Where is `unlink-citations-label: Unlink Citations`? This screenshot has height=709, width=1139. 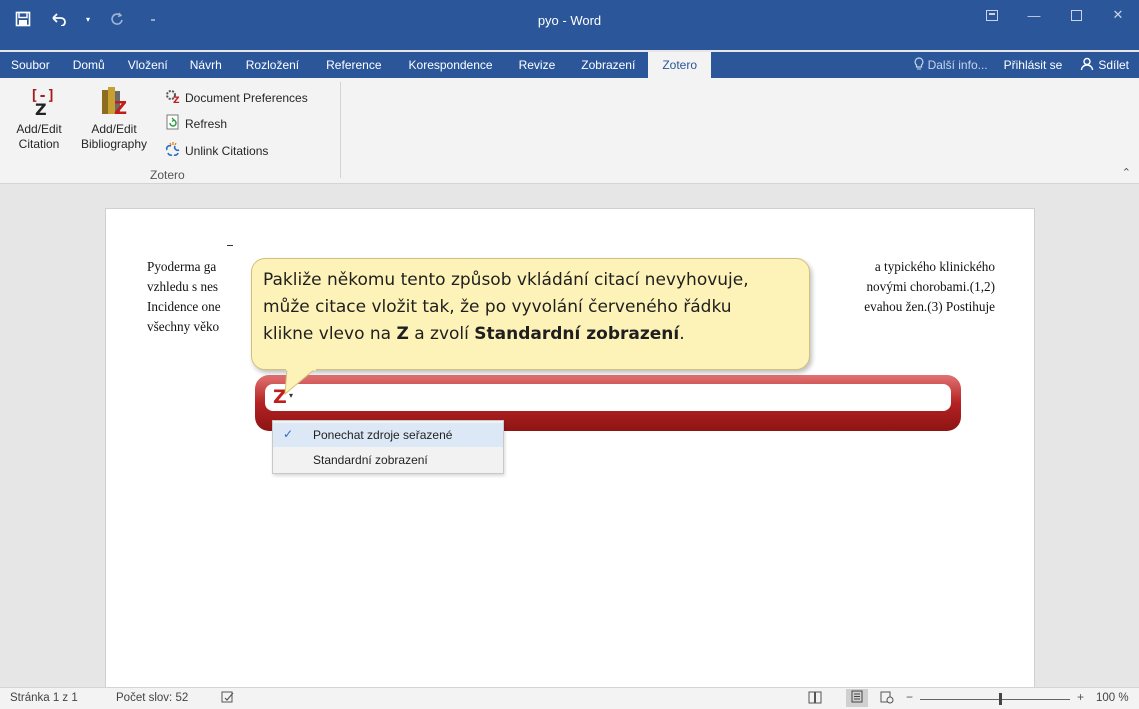 unlink-citations-label: Unlink Citations is located at coordinates (227, 150).